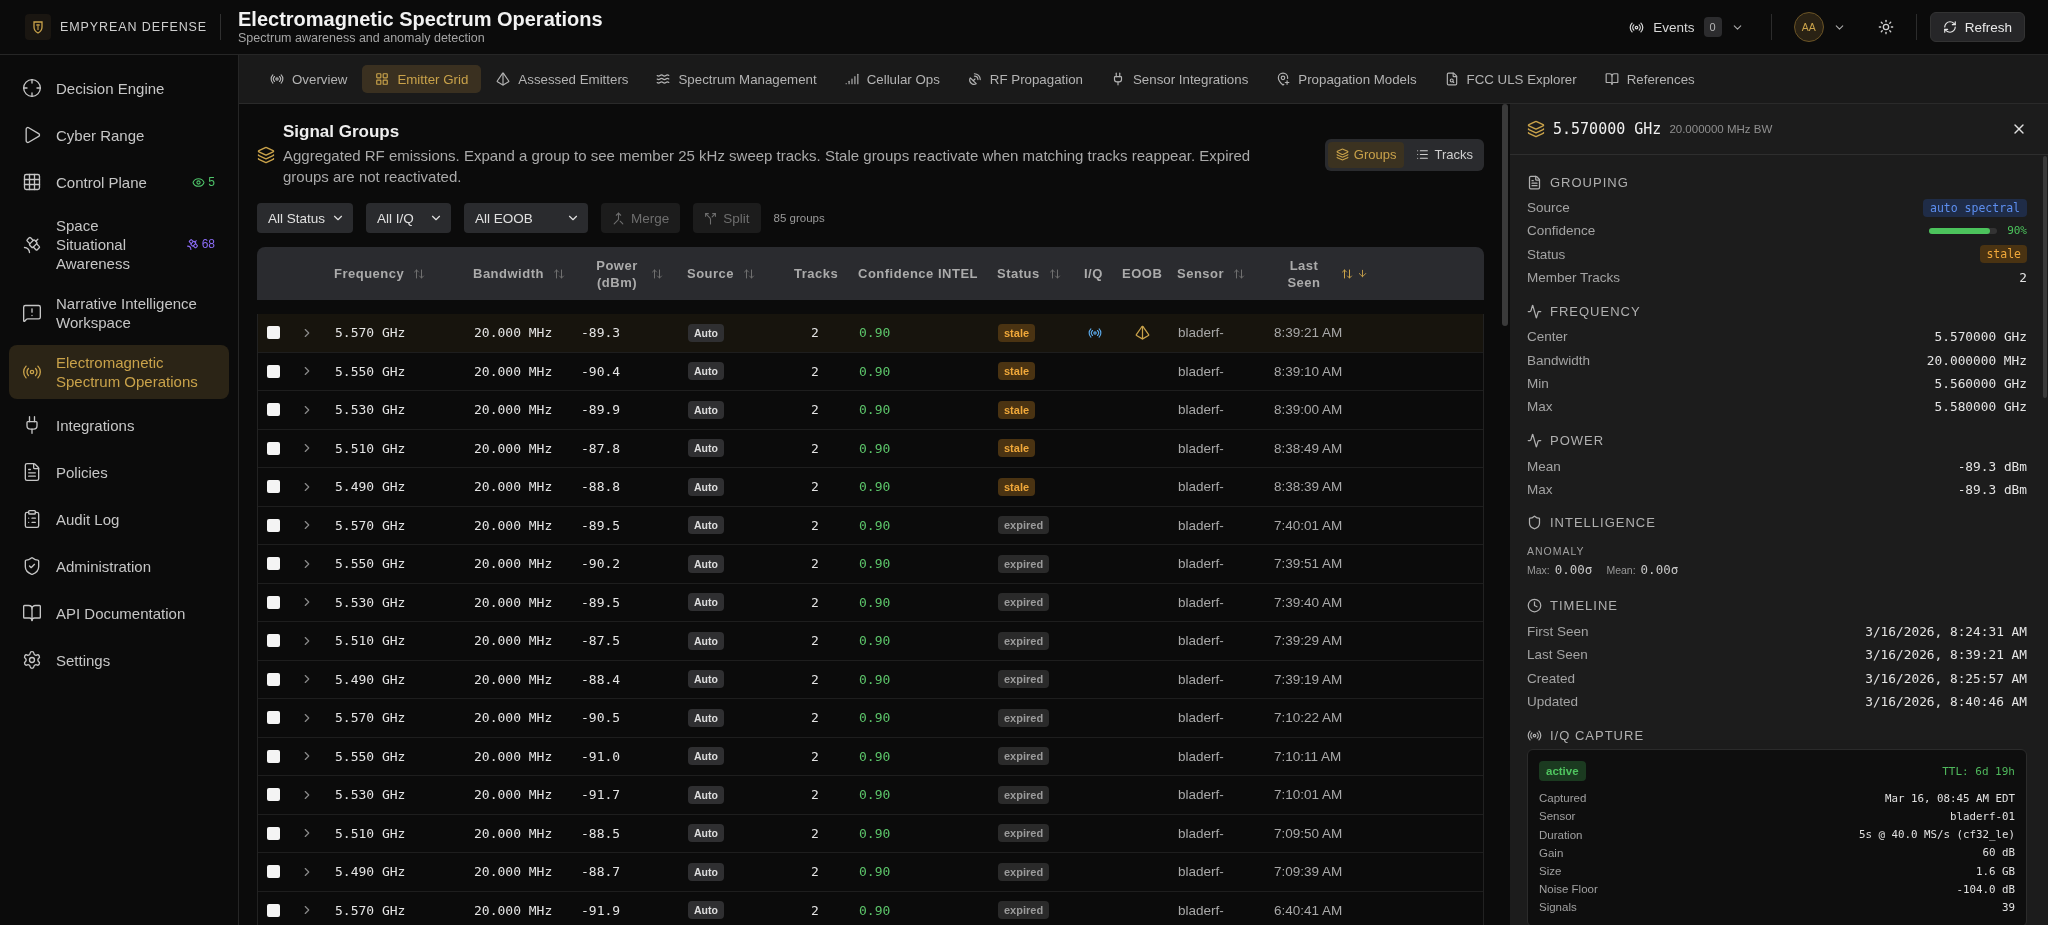 This screenshot has width=2048, height=925. Describe the element at coordinates (1025, 79) in the screenshot. I see `tab: RF Propagation` at that location.